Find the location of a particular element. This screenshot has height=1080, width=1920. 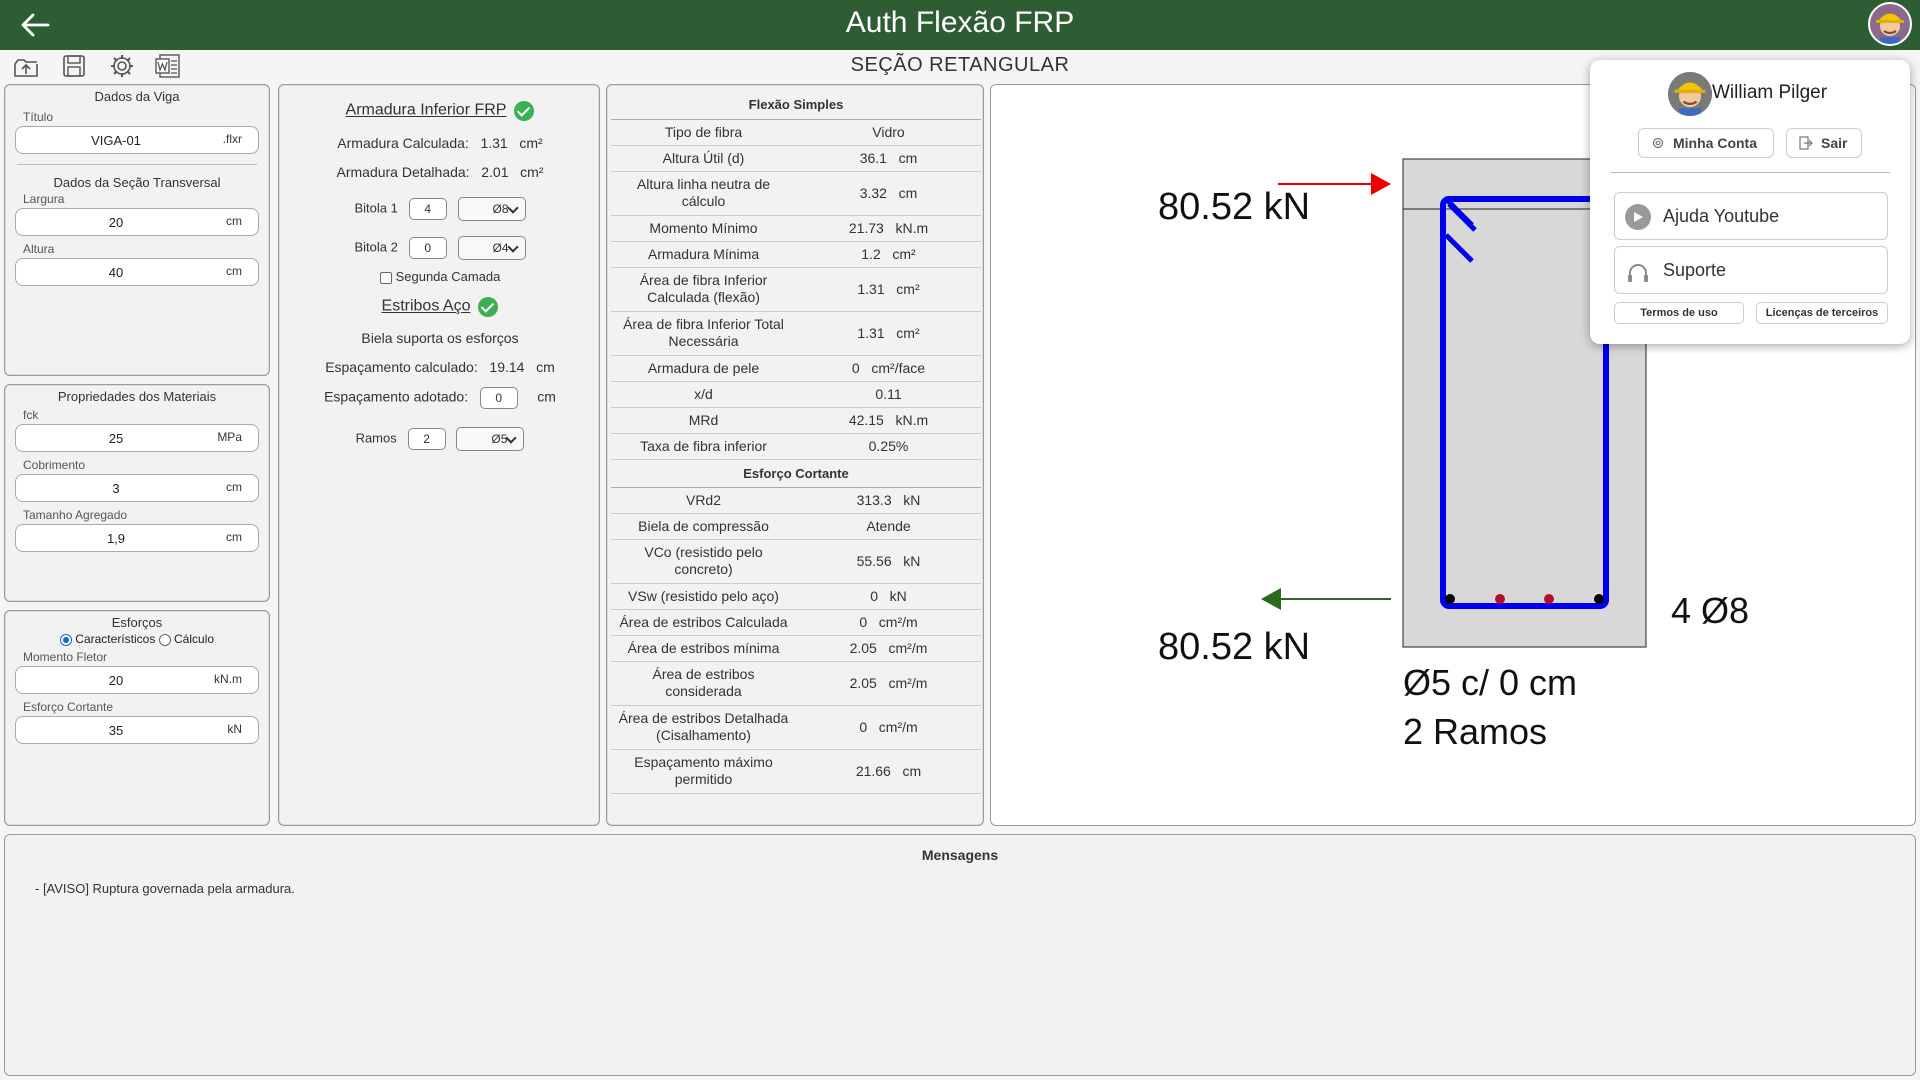

bar-size-1-diameter-select: Ø8 is located at coordinates (491, 209).